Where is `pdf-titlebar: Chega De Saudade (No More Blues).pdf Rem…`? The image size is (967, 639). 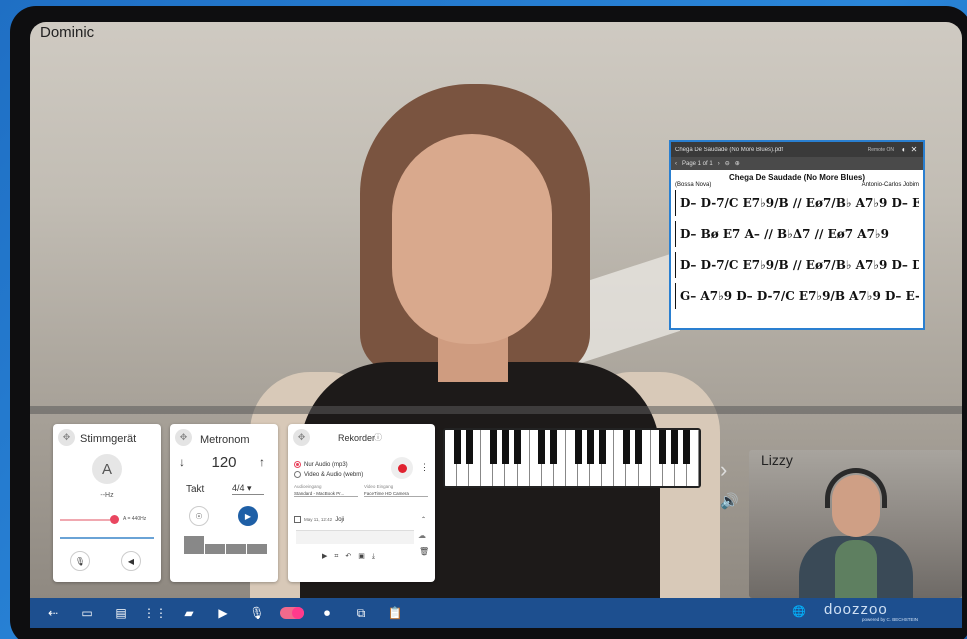
pdf-titlebar: Chega De Saudade (No More Blues).pdf Rem… is located at coordinates (797, 149).